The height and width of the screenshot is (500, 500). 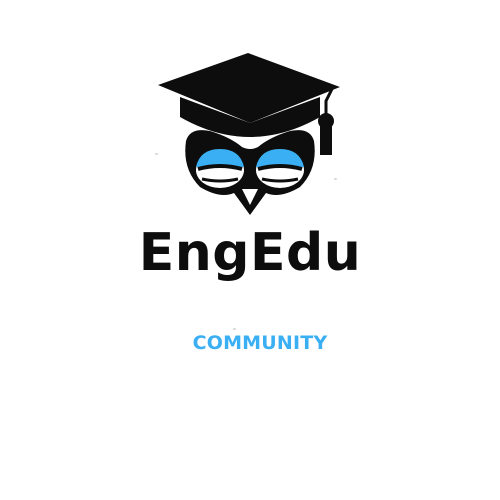 I want to click on graduation-owl-icon, so click(x=249, y=134).